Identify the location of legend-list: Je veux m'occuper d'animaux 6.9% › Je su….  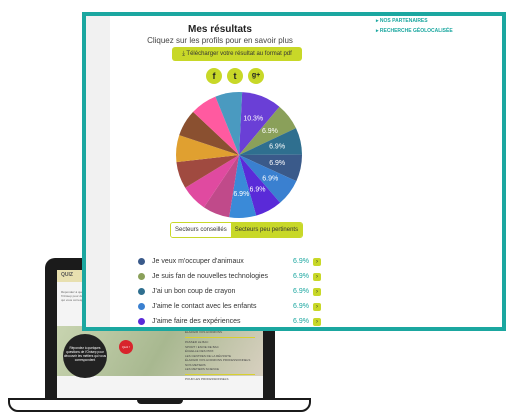
(243, 291).